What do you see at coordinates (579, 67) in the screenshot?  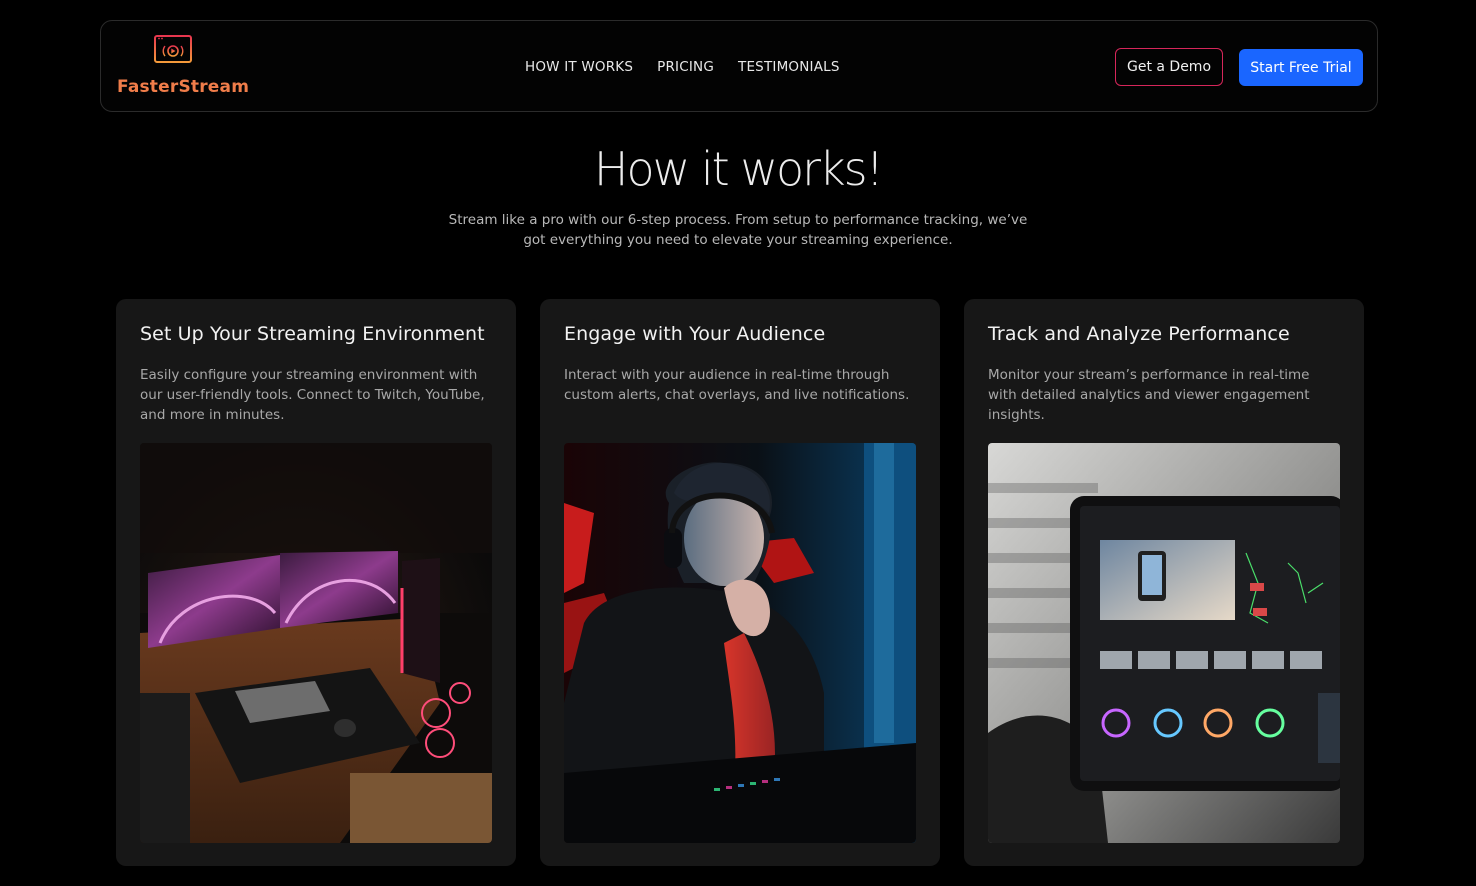 I see `nav-link-how-it-works: HOW IT WORKS` at bounding box center [579, 67].